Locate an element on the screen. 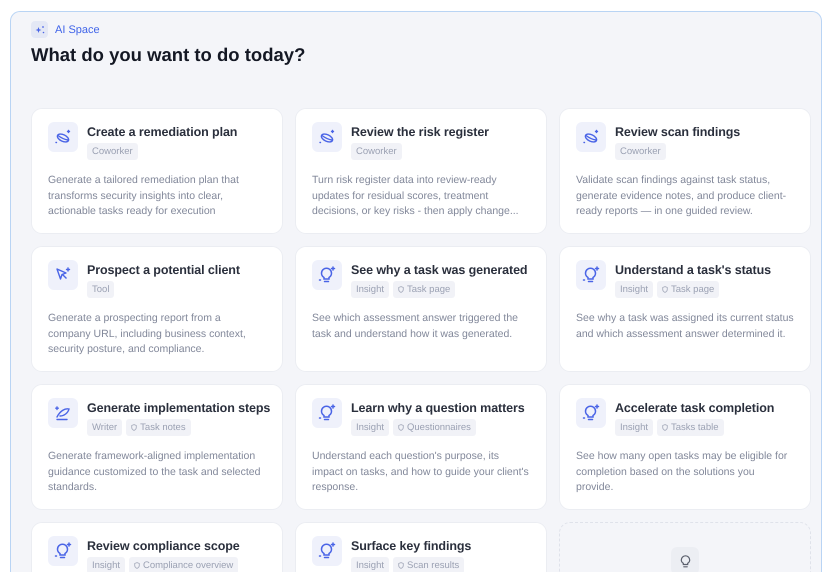  feather-pen-icon is located at coordinates (63, 413).